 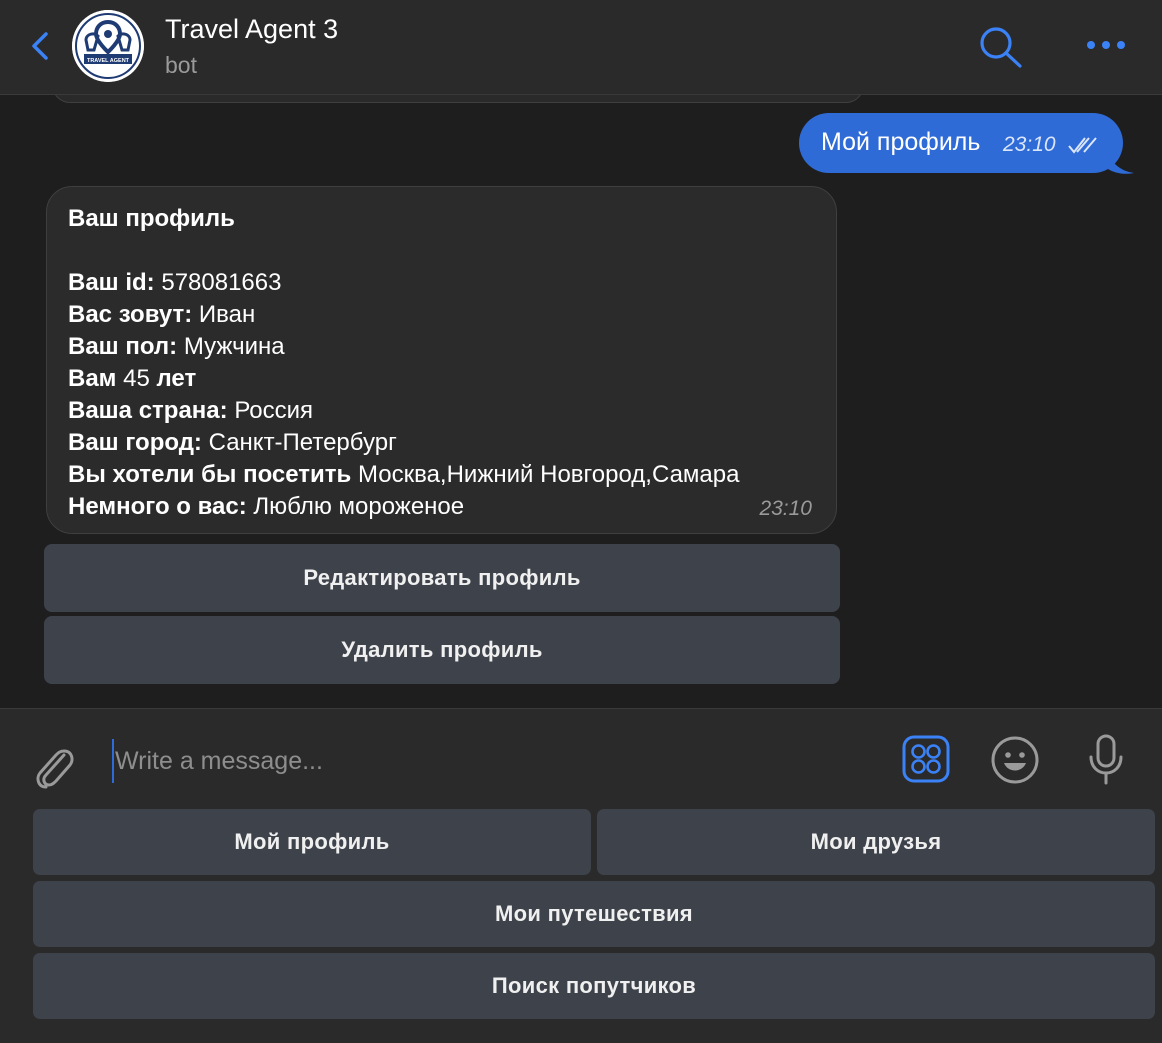 What do you see at coordinates (181, 65) in the screenshot?
I see `chat-subtitle: bot` at bounding box center [181, 65].